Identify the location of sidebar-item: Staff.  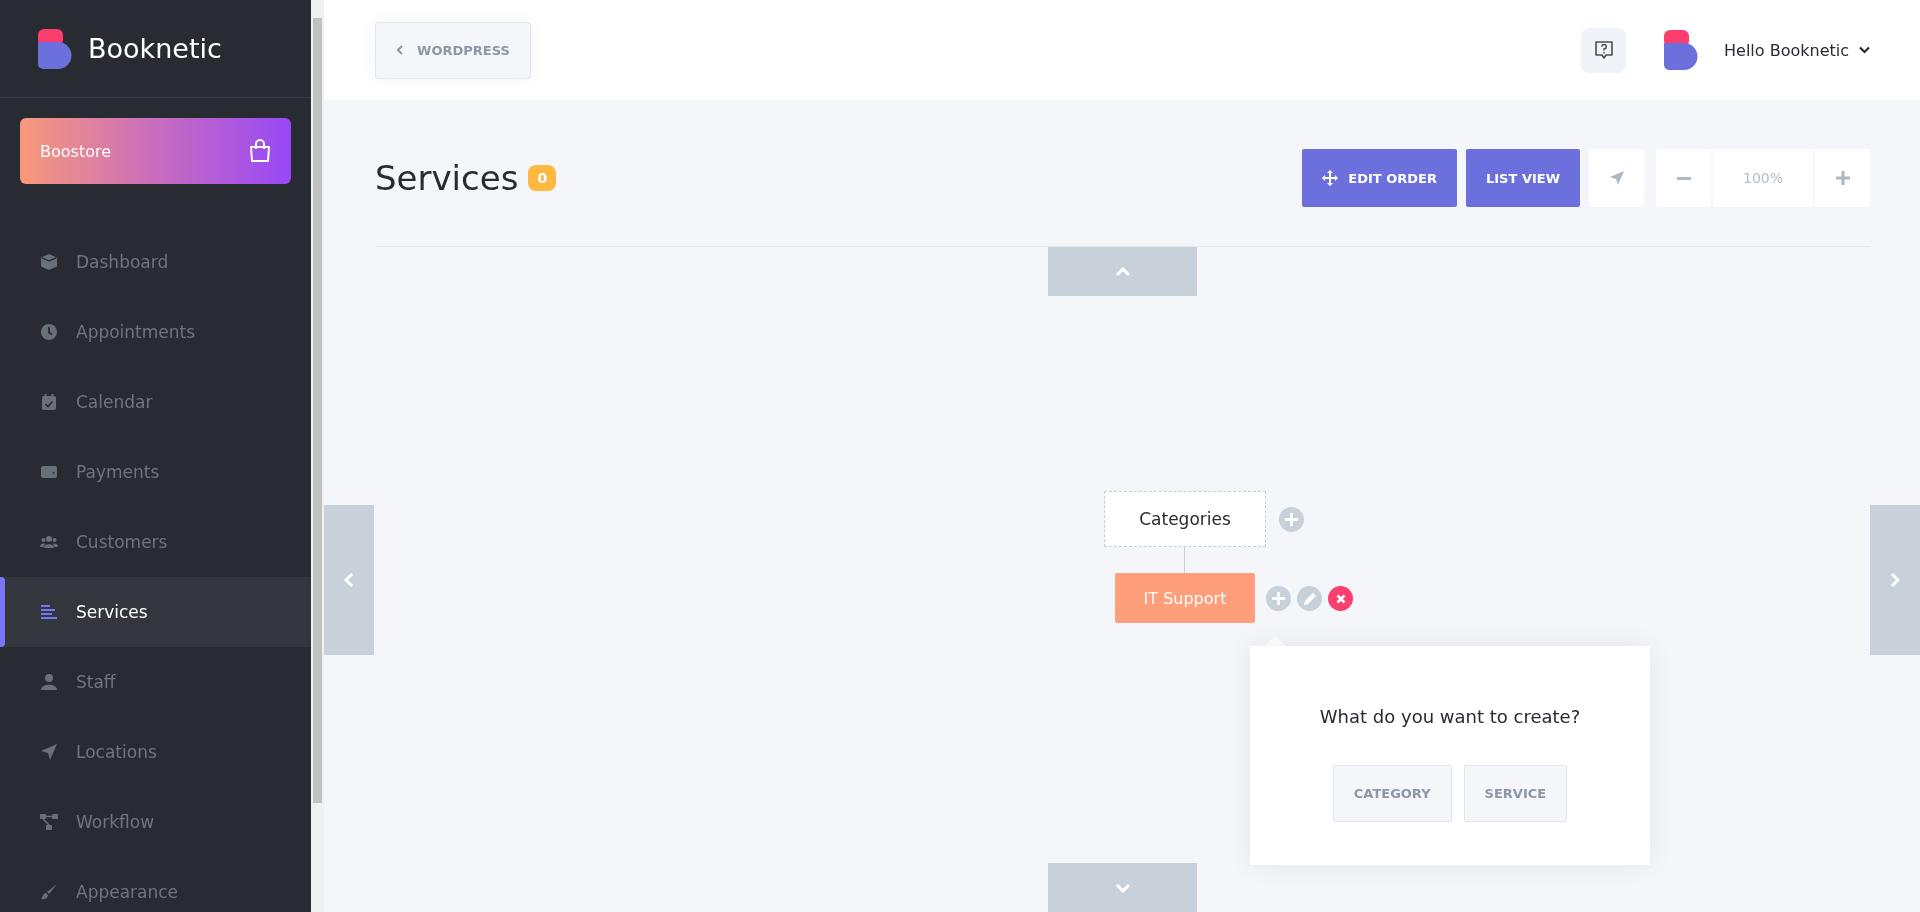
(155, 682).